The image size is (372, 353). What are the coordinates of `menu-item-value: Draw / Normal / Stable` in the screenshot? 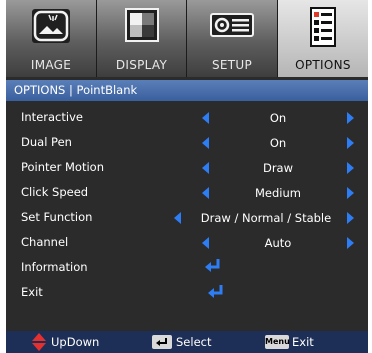 It's located at (266, 218).